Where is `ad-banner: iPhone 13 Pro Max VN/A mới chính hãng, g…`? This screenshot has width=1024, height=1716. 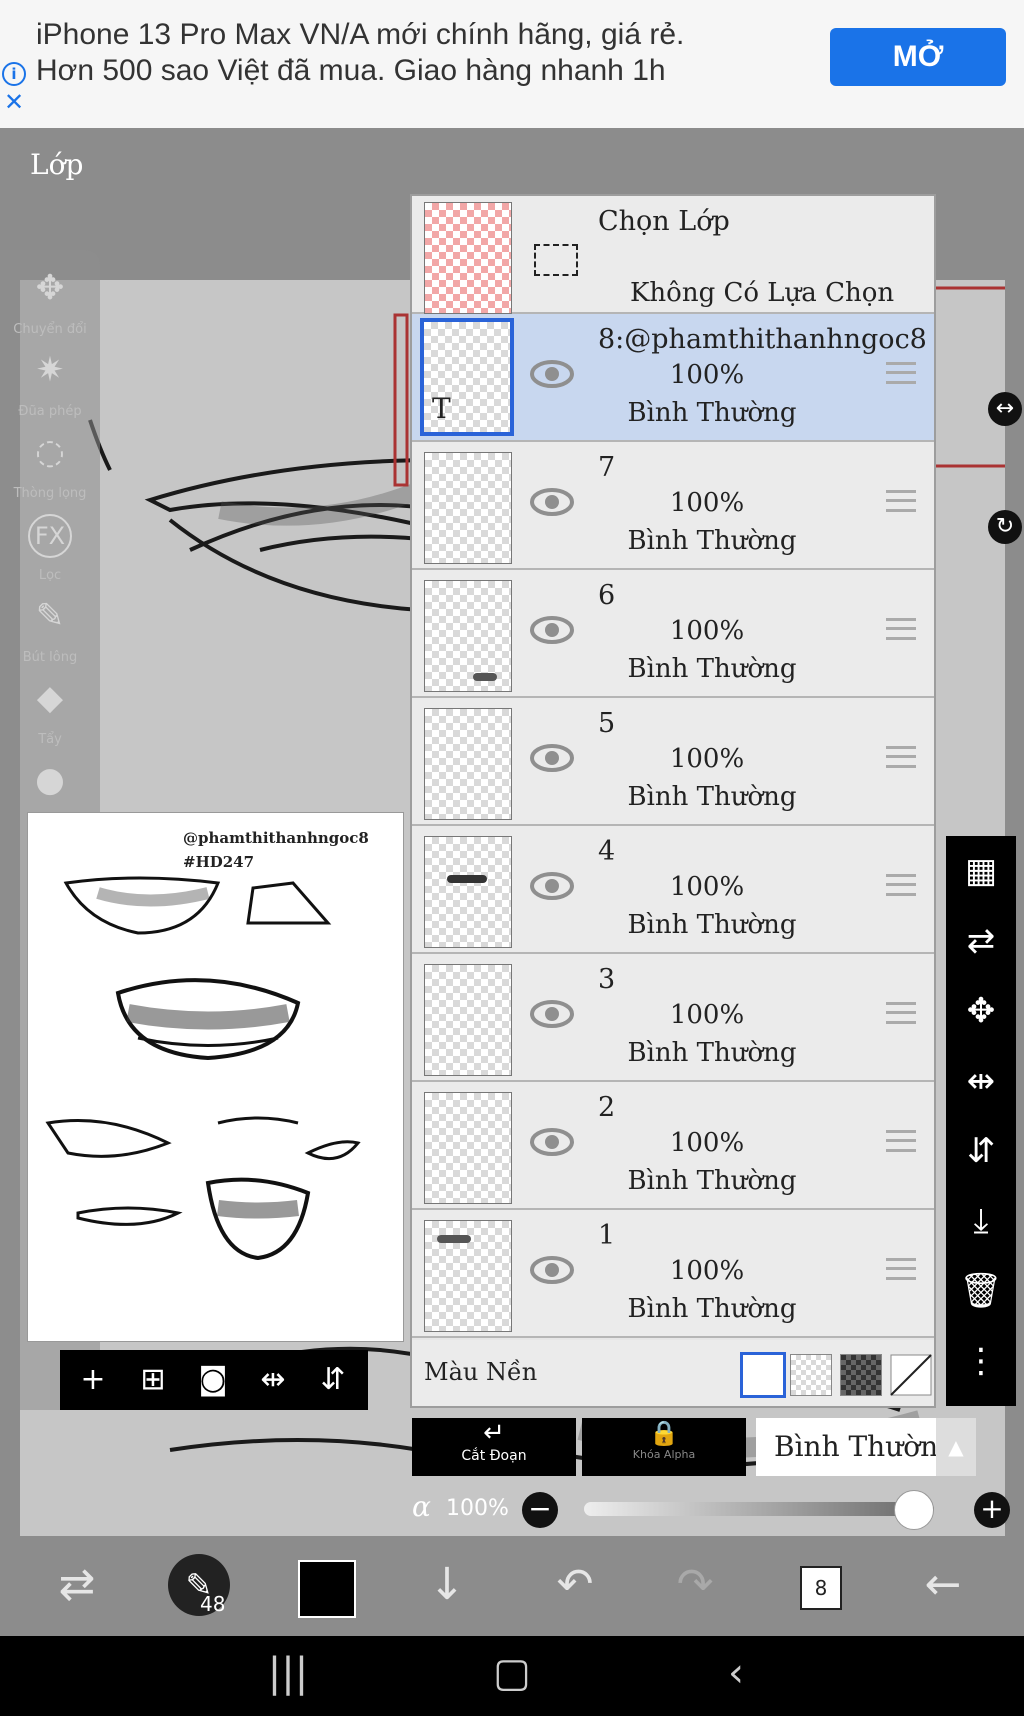 ad-banner: iPhone 13 Pro Max VN/A mới chính hãng, g… is located at coordinates (512, 64).